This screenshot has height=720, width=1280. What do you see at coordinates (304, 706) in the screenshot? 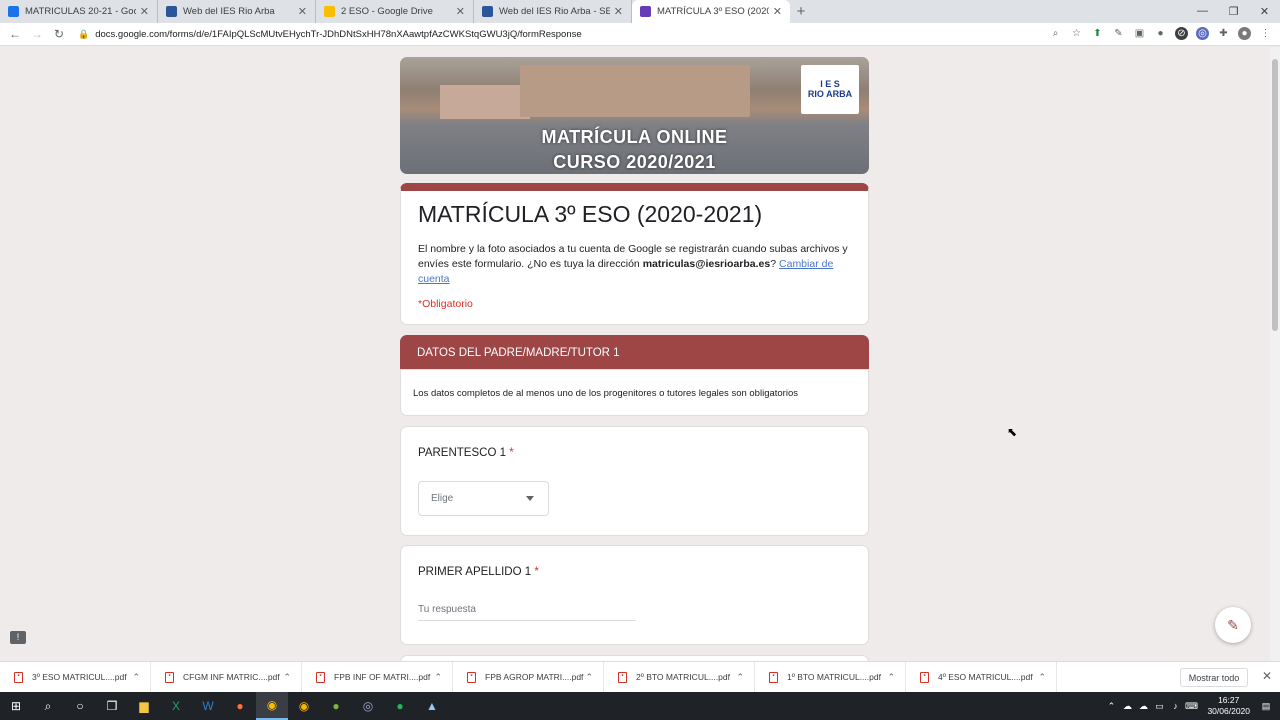
I see `chrome-canary-icon: ◉` at bounding box center [304, 706].